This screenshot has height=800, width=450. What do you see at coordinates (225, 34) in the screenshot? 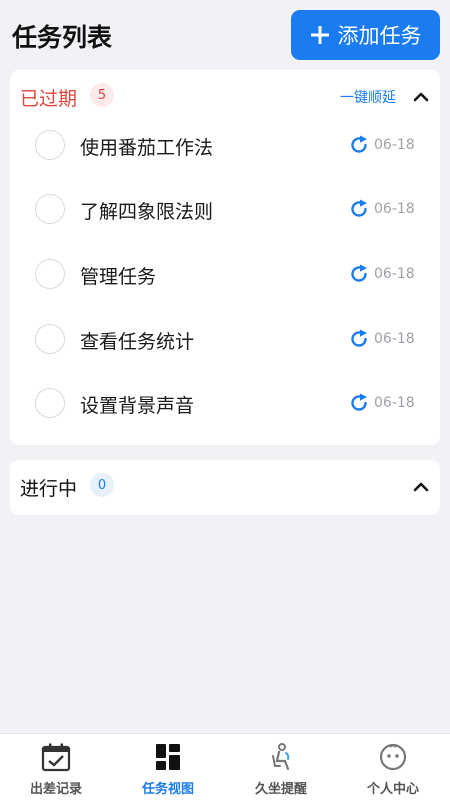
I see `header: 任务列表 添加任务` at bounding box center [225, 34].